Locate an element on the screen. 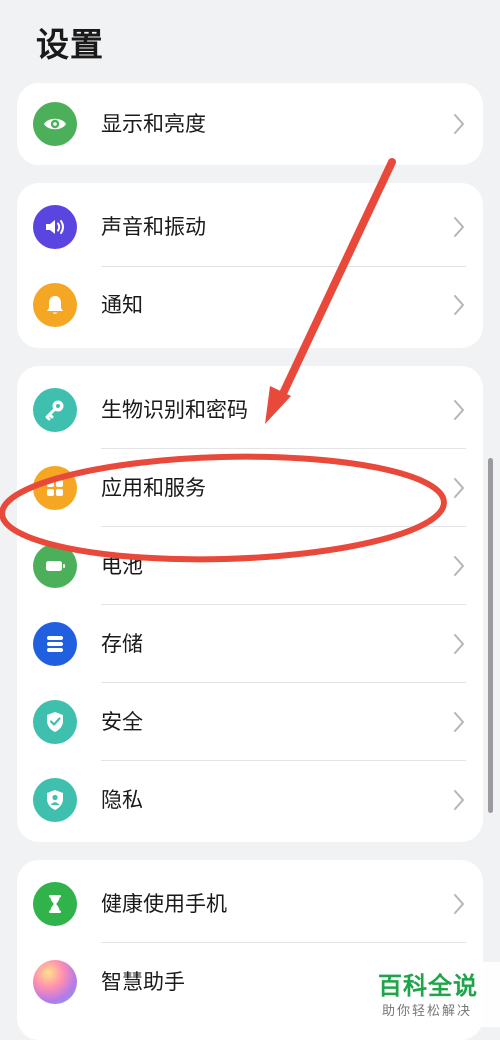 The height and width of the screenshot is (1040, 500). settings-item-battery: 电池 is located at coordinates (250, 566).